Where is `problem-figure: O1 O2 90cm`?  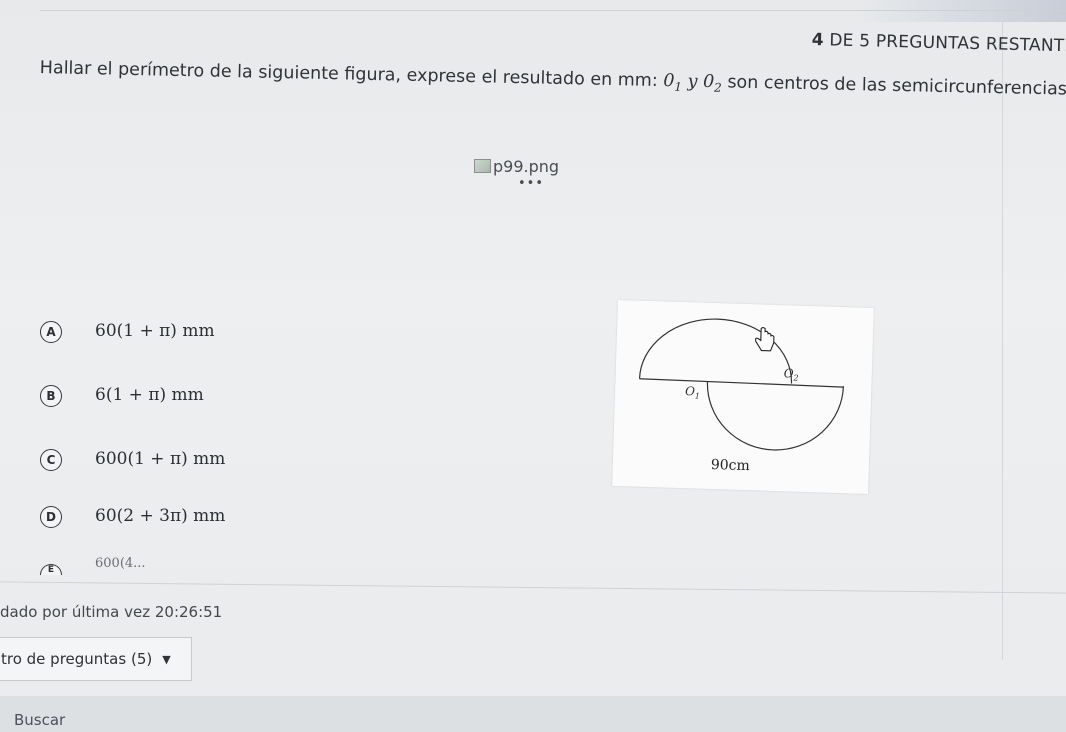
problem-figure: O1 O2 90cm is located at coordinates (743, 397).